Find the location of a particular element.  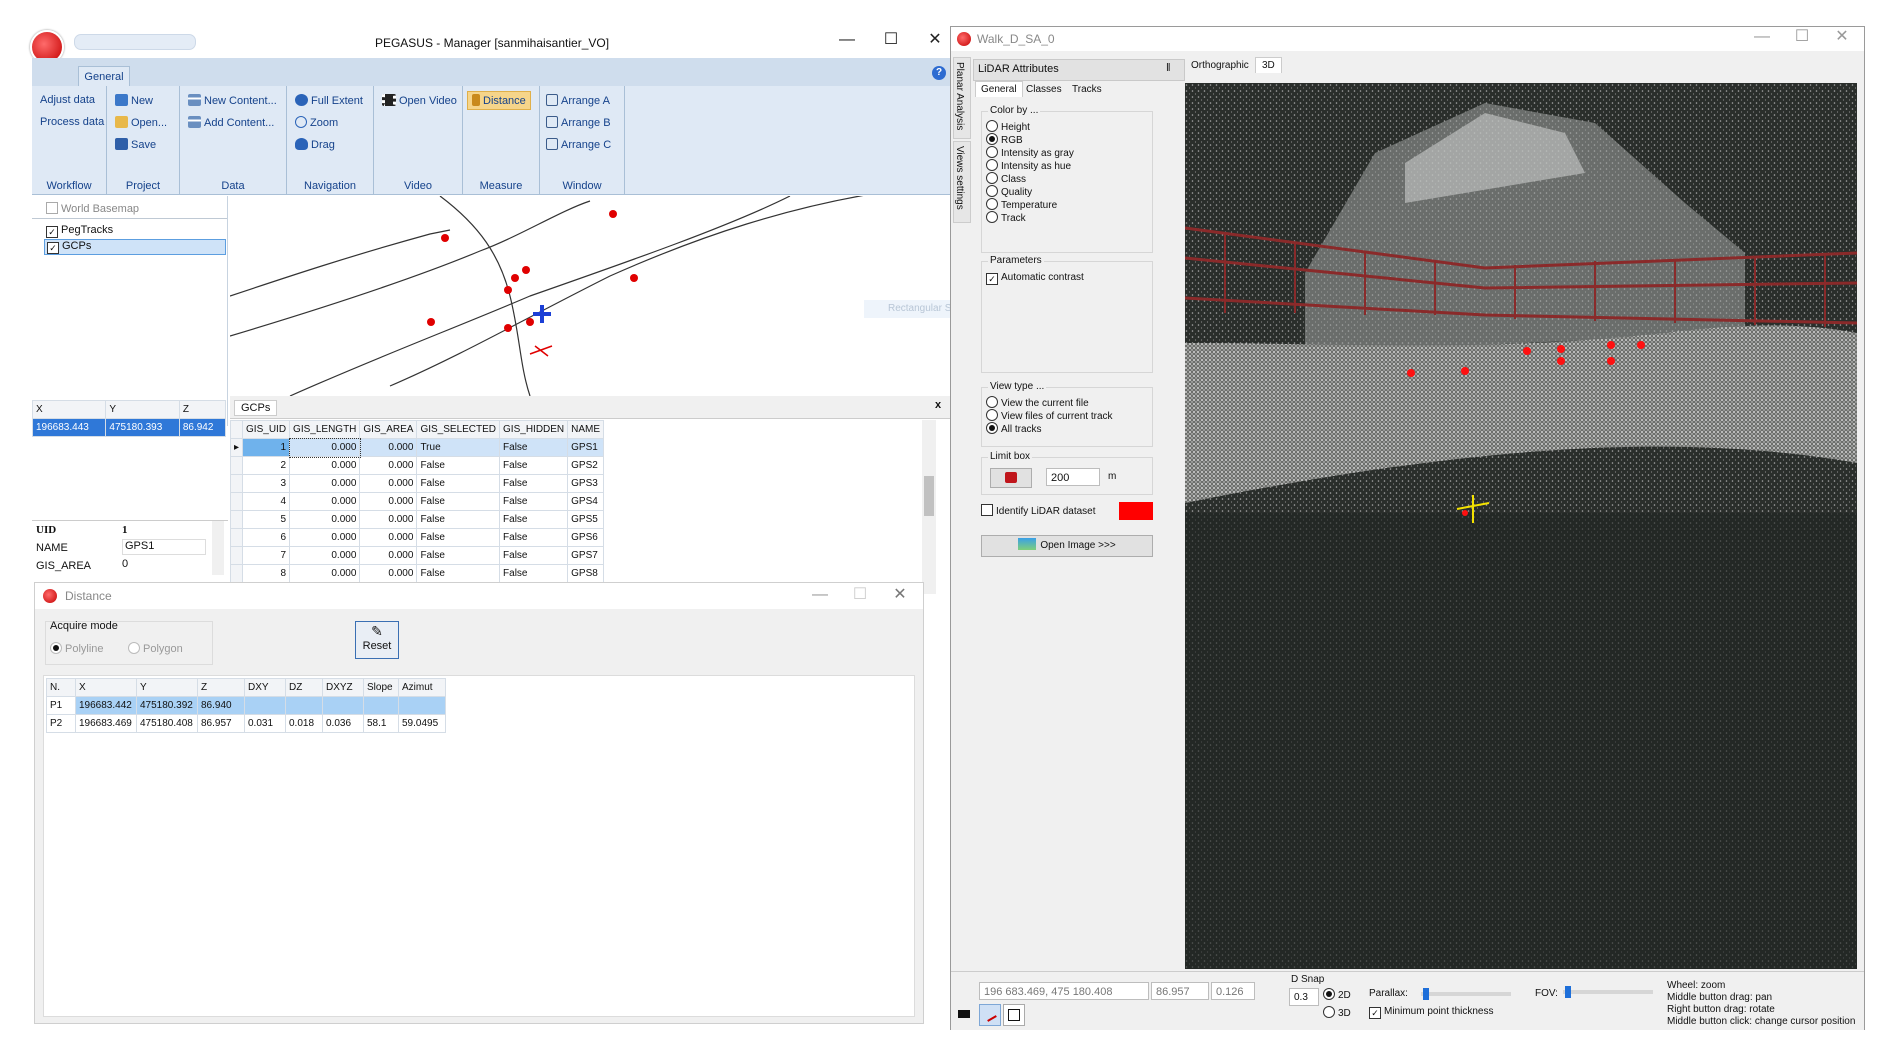

tab-general: General is located at coordinates (104, 76).